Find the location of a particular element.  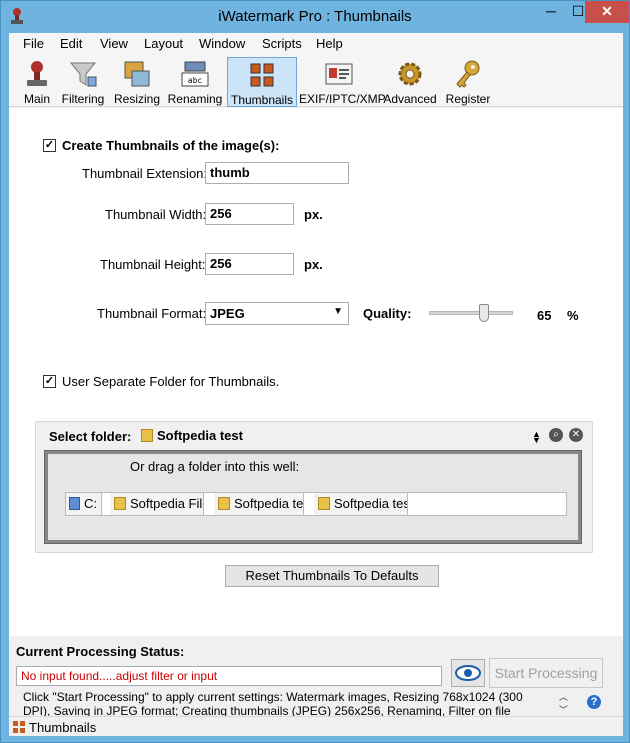

drag-hint: Or drag a folder into this well: is located at coordinates (215, 466).